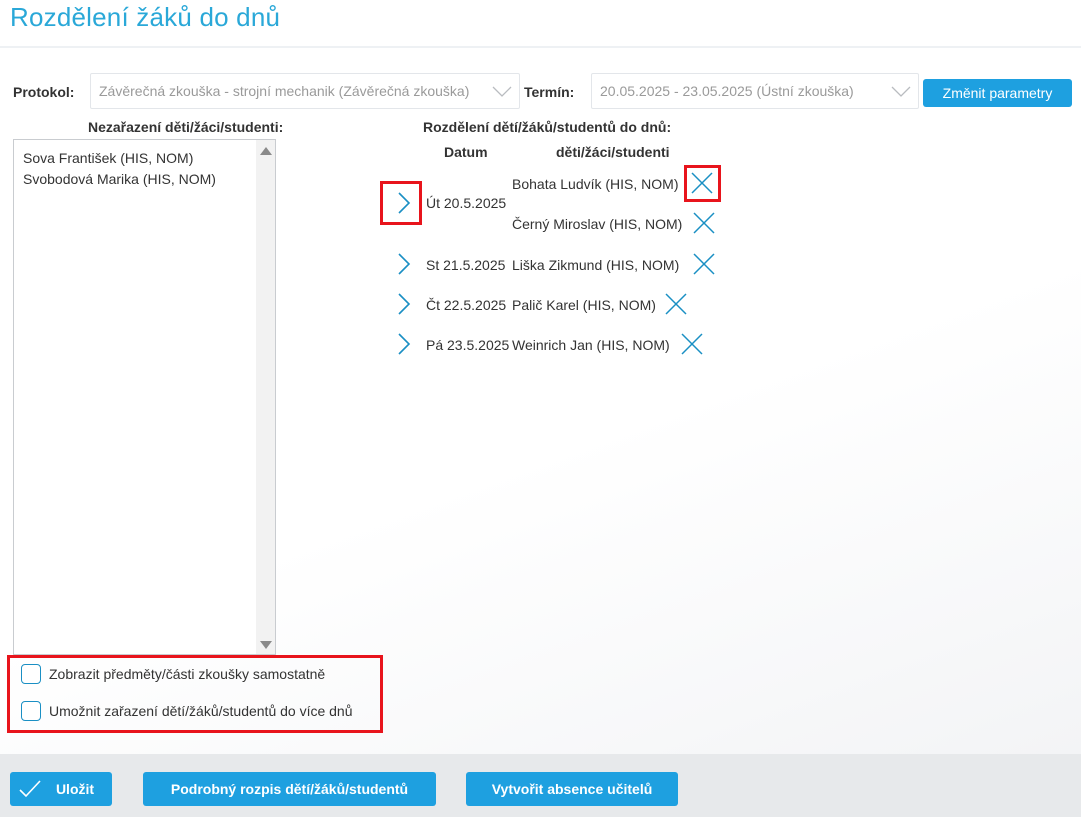  What do you see at coordinates (31, 674) in the screenshot?
I see `show-subjects-checkbox` at bounding box center [31, 674].